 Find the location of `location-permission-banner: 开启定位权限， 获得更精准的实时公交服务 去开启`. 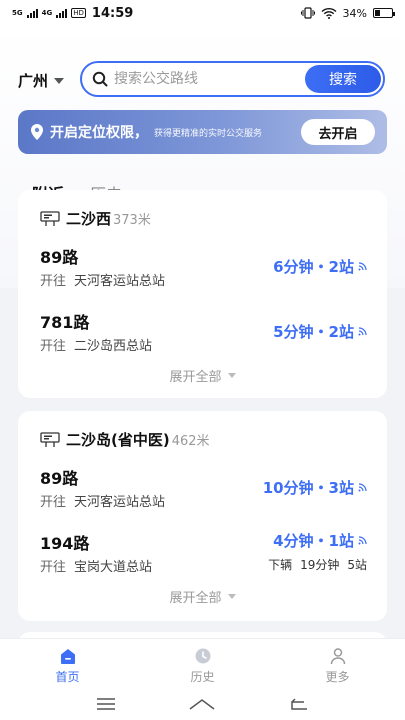

location-permission-banner: 开启定位权限， 获得更精准的实时公交服务 去开启 is located at coordinates (202, 132).